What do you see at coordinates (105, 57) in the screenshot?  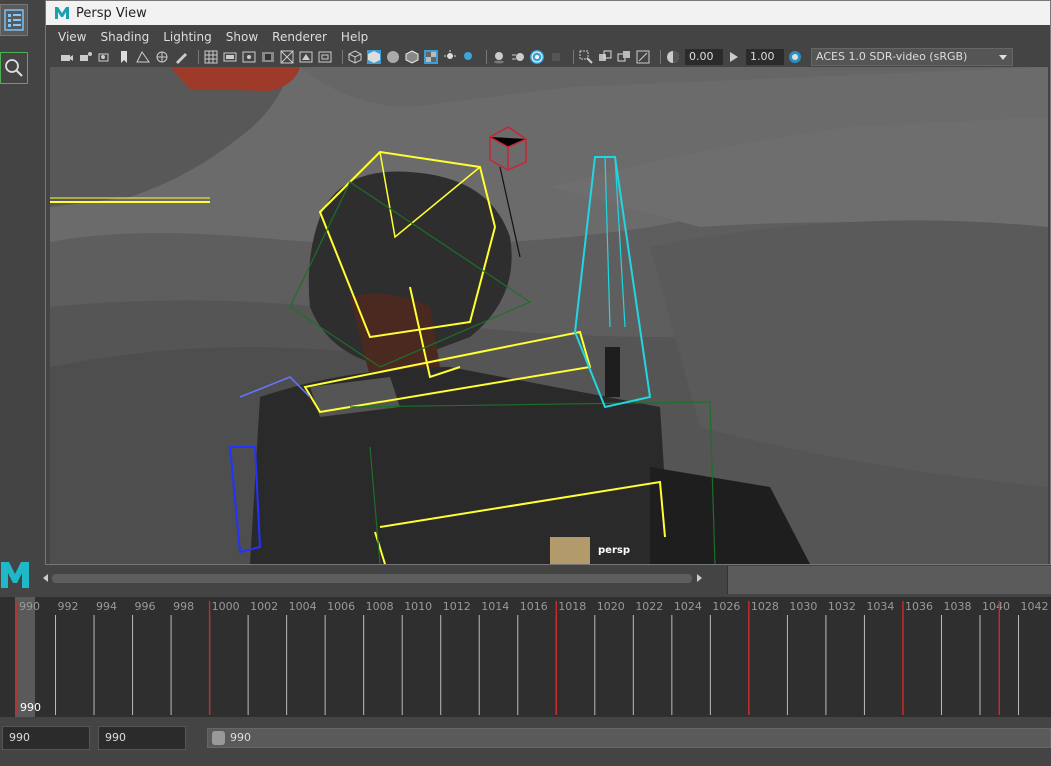 I see `bookmark-camera-icon` at bounding box center [105, 57].